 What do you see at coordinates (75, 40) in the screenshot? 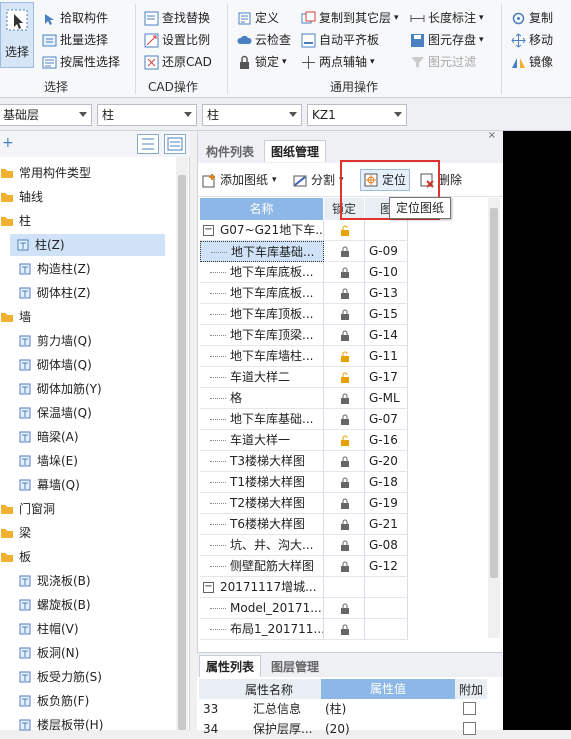
I see `batch-select-button: 批量选择` at bounding box center [75, 40].